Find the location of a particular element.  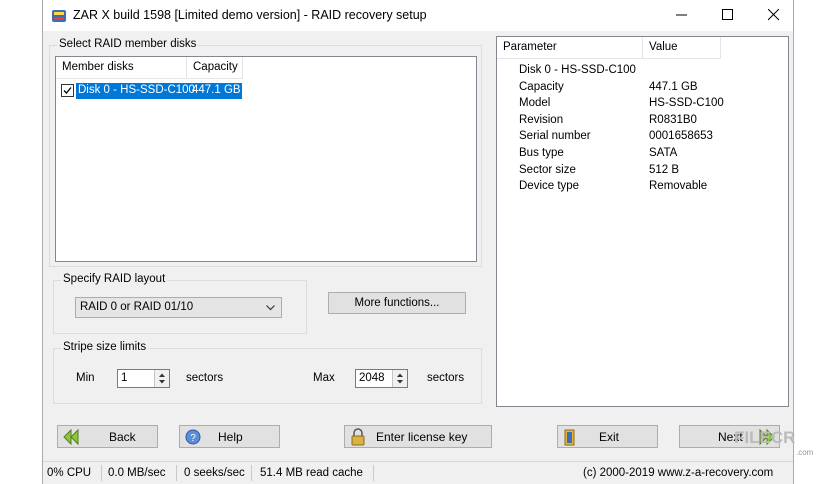

member-disks-group-label: Select RAID member disks is located at coordinates (128, 44).